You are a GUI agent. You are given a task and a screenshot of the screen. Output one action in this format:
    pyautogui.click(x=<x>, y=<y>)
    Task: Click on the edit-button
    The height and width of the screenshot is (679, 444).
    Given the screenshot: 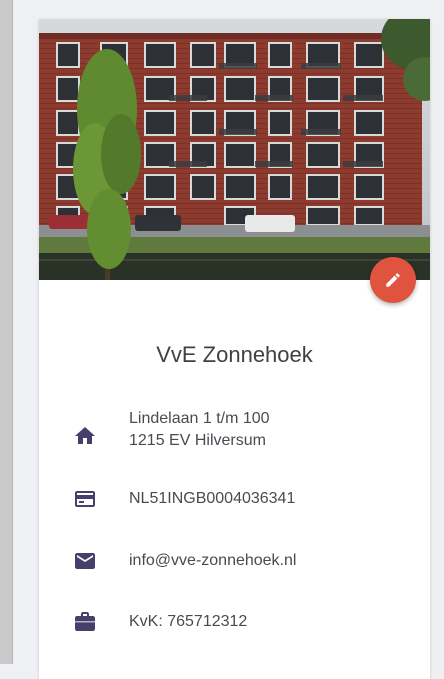 What is the action you would take?
    pyautogui.click(x=393, y=280)
    